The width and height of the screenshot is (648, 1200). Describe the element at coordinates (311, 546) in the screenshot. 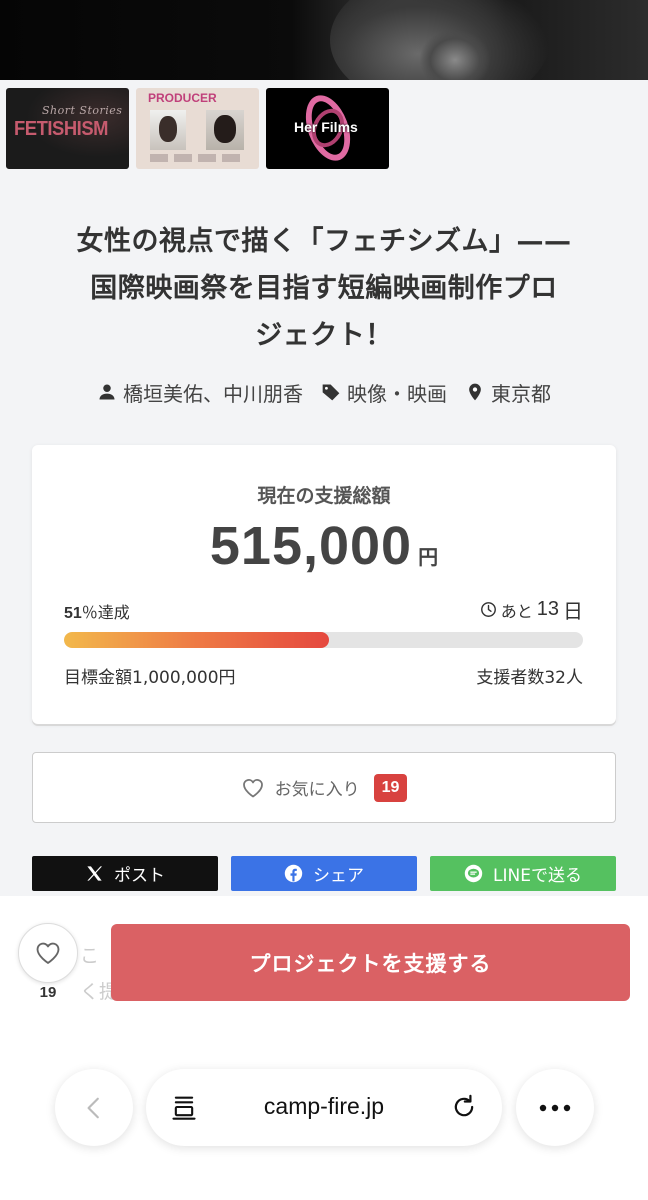

I see `funding-amount-value: 515,000` at that location.